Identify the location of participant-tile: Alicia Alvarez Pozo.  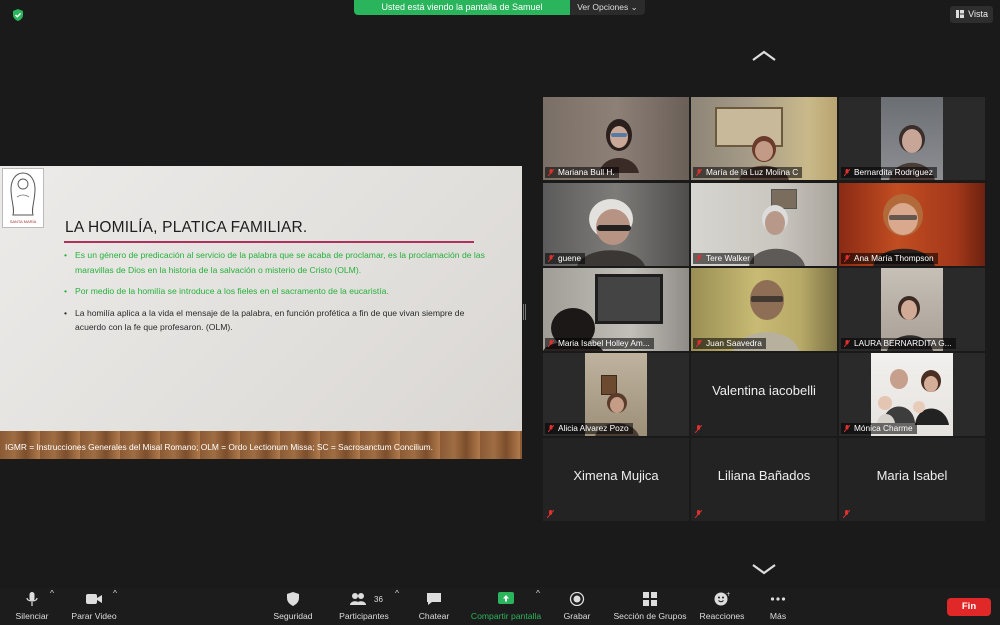
(616, 394).